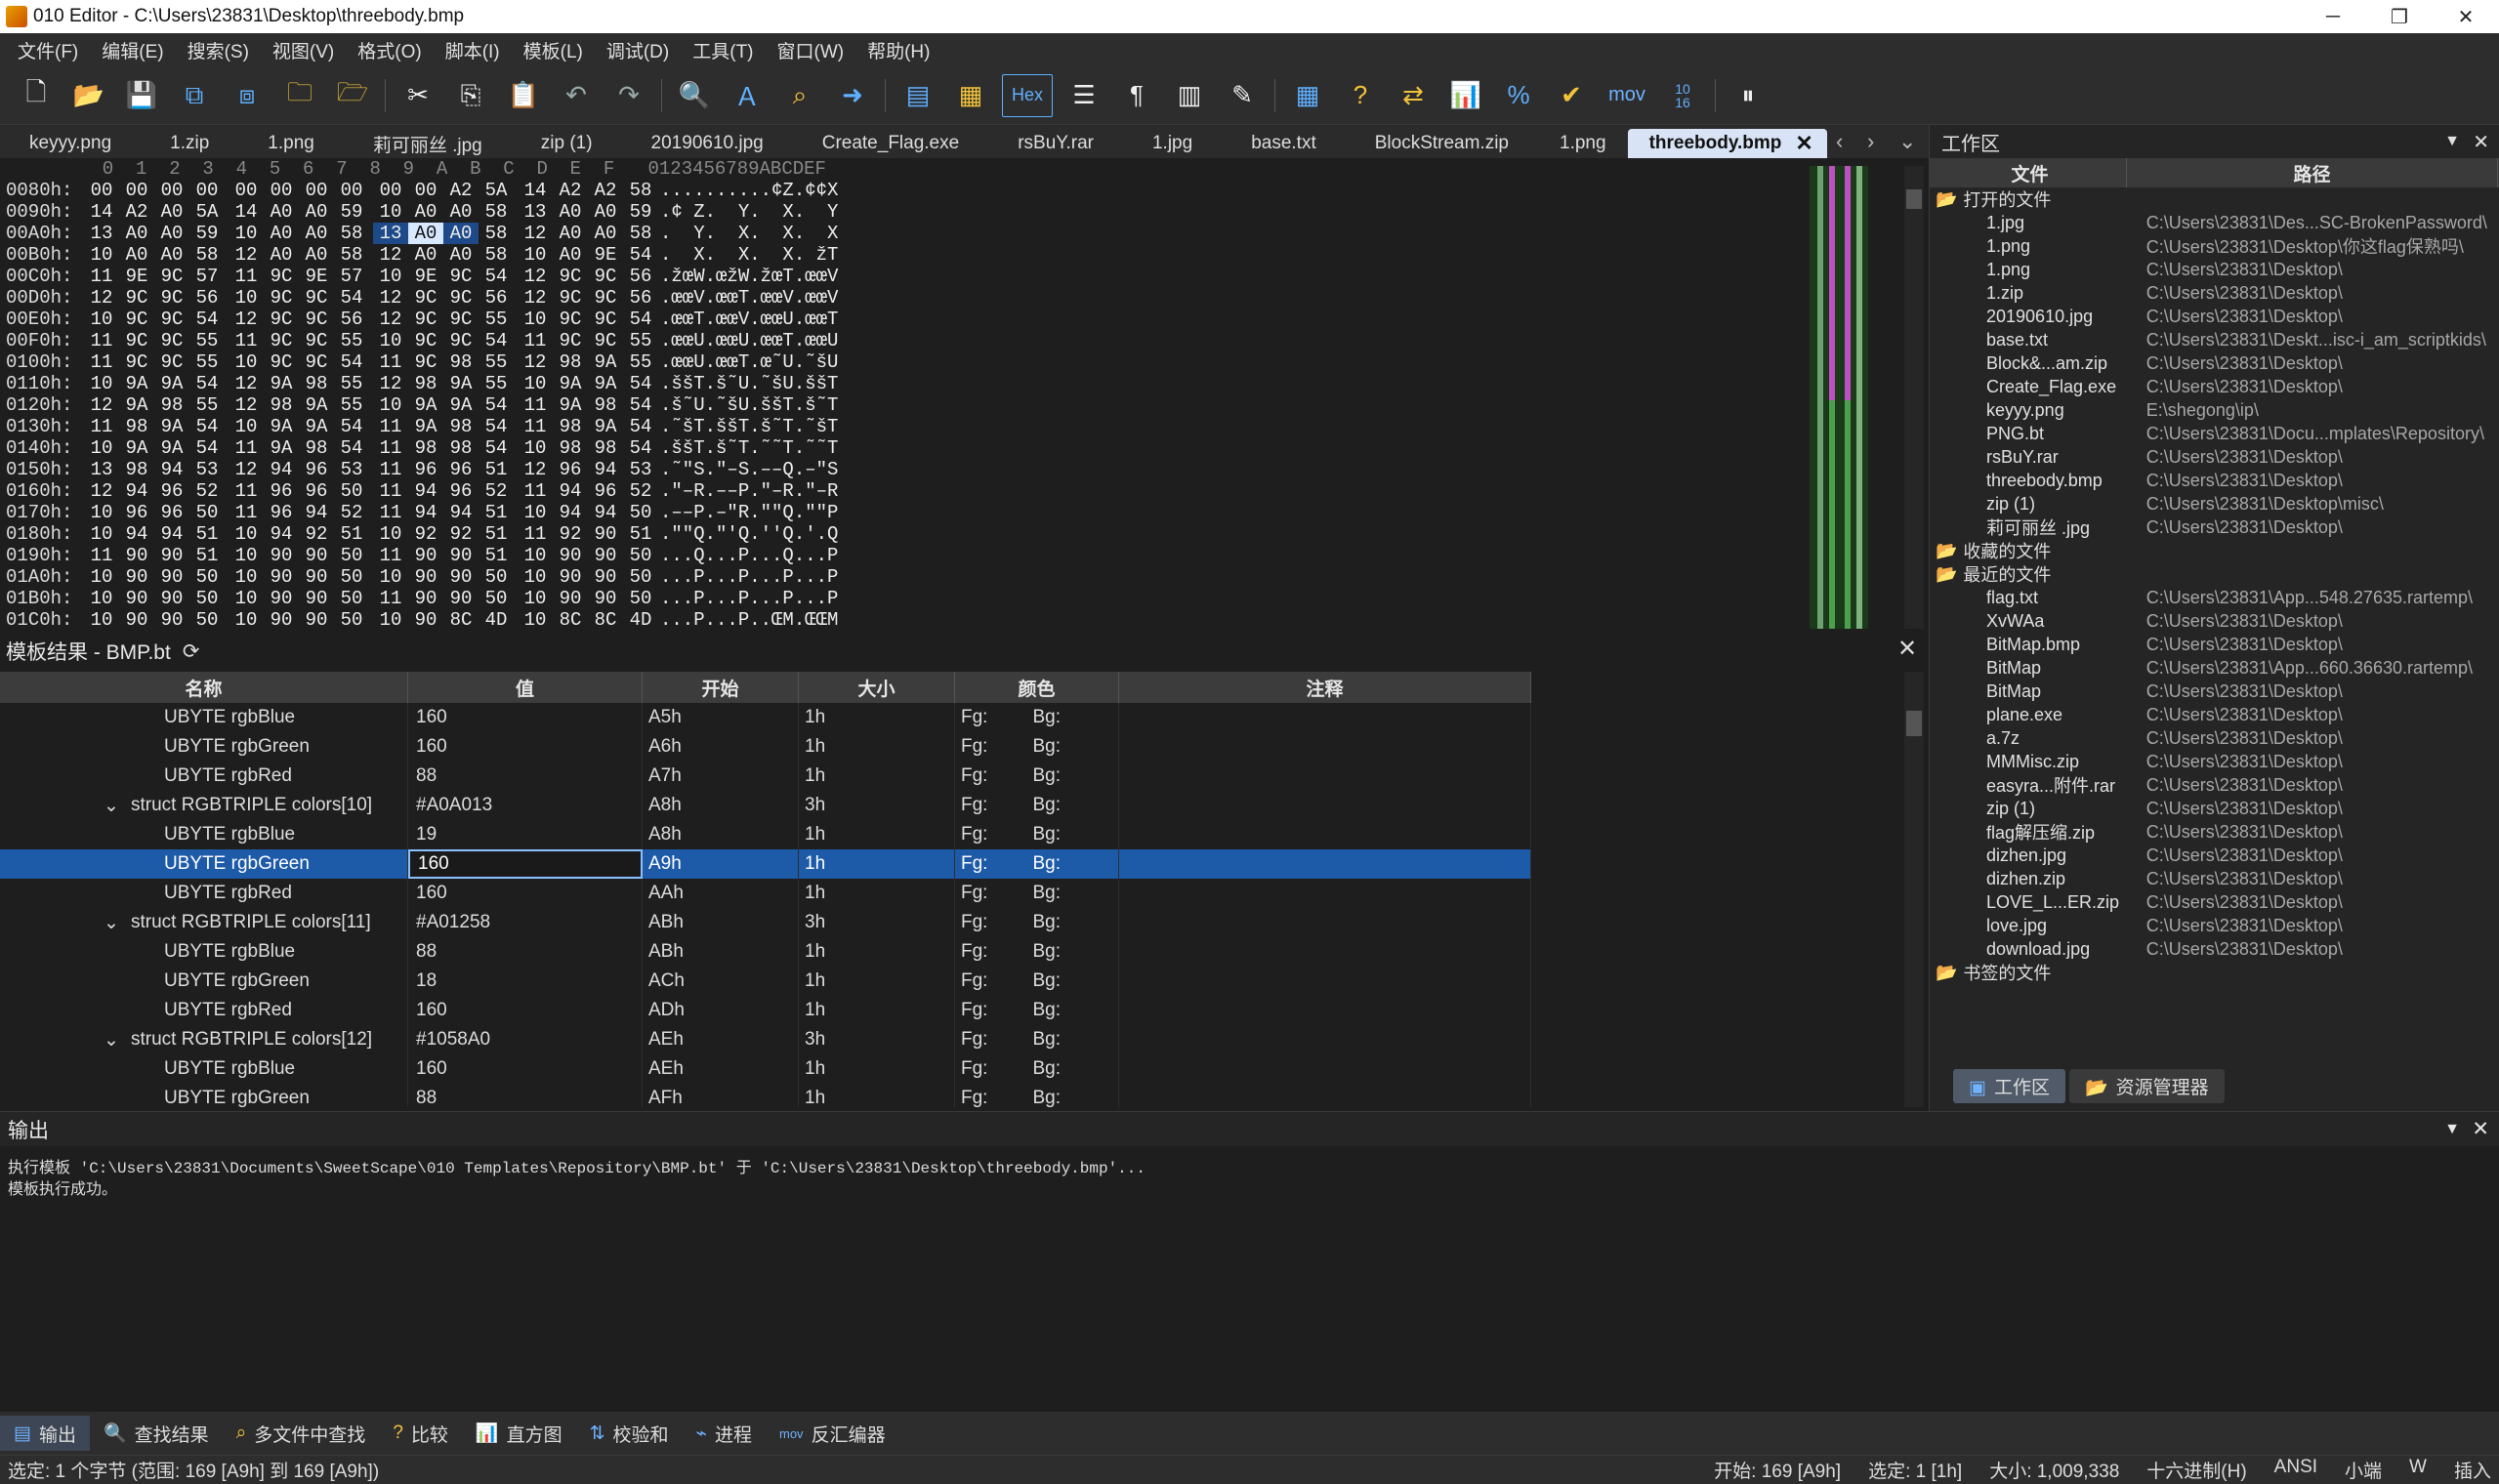 This screenshot has width=2499, height=1484. Describe the element at coordinates (766, 835) in the screenshot. I see `table-row: UBYTE rgbBlue 19 A8h 1h Fg: Bg:` at that location.